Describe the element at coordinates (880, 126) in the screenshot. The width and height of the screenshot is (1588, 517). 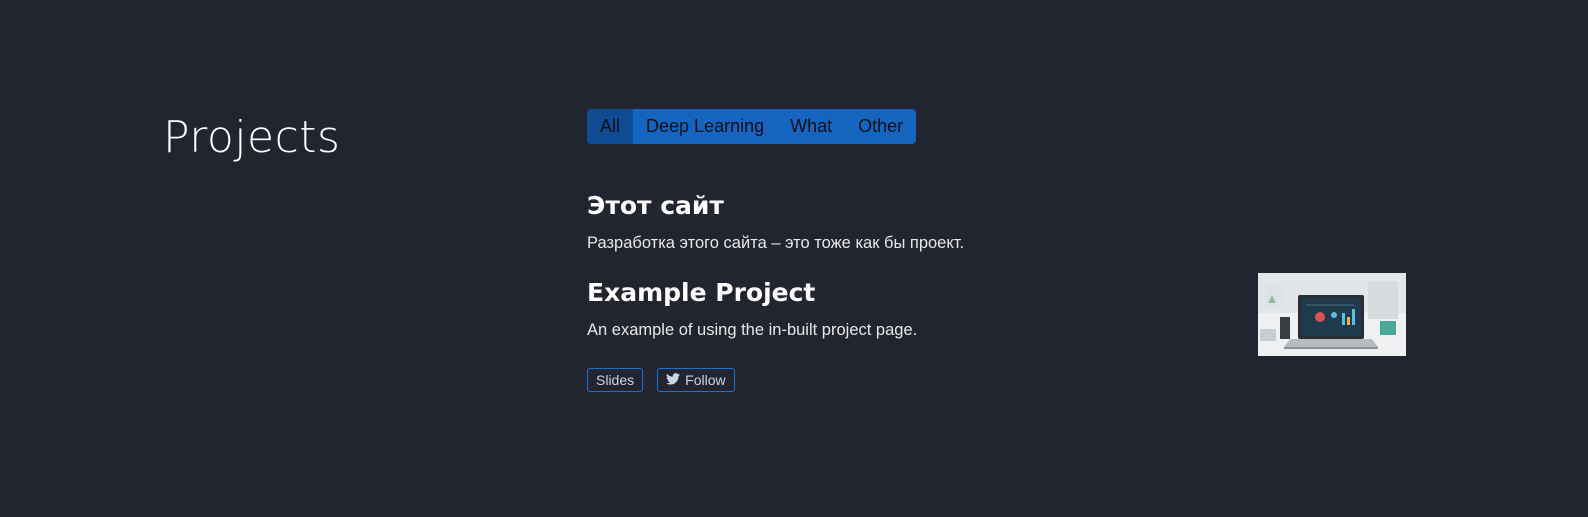
I see `filter-other-button: Other` at that location.